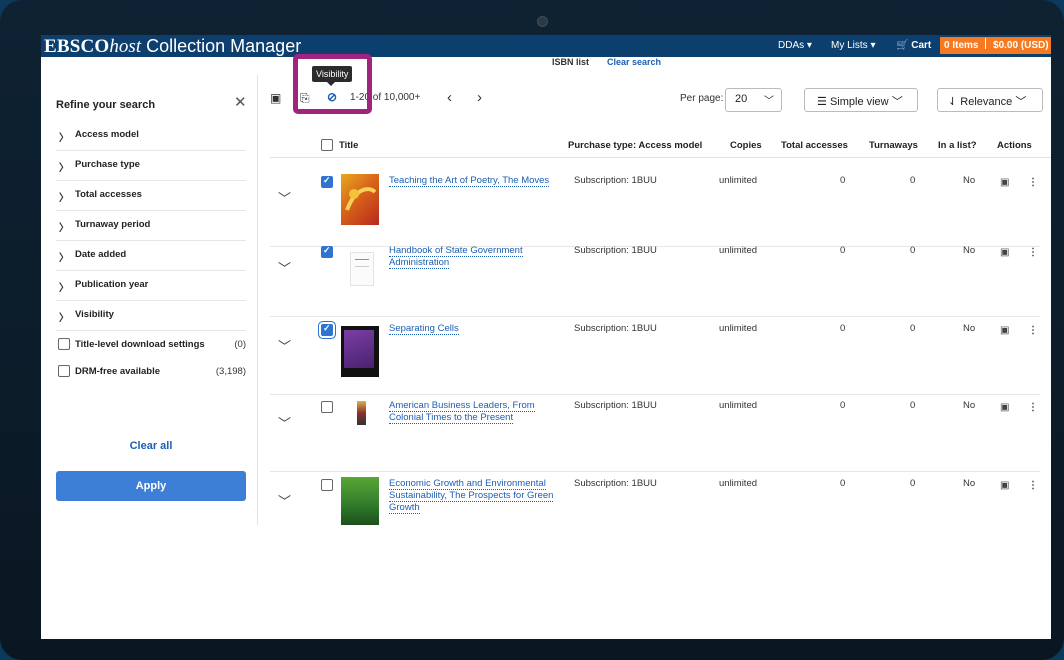 The width and height of the screenshot is (1064, 660). I want to click on in-list-cell: No, so click(969, 180).